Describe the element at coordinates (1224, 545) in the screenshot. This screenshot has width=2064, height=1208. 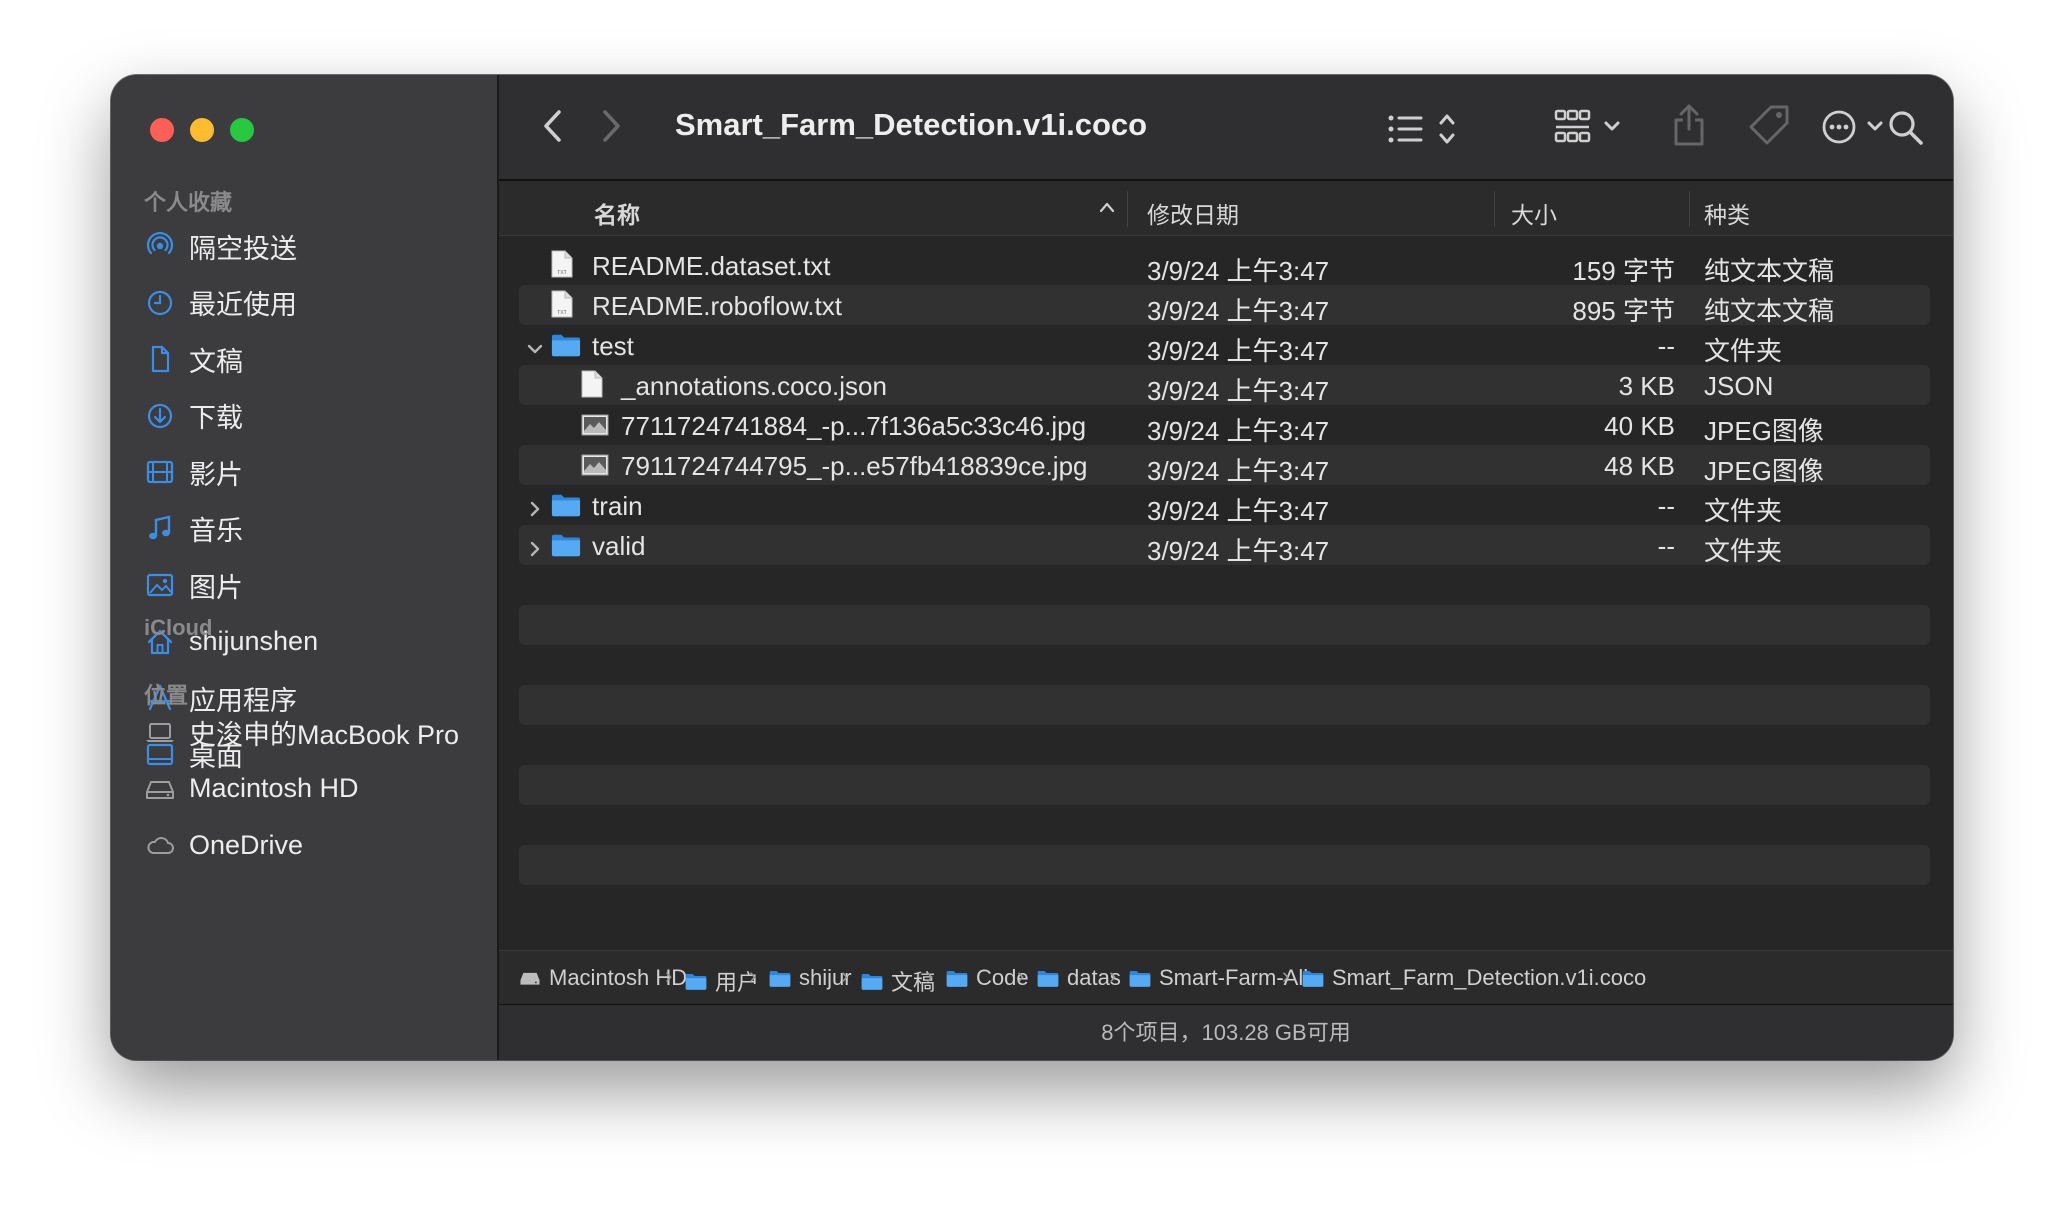
I see `folder-row: valid 3/9/24 上午3:47 -- 文件夹` at that location.